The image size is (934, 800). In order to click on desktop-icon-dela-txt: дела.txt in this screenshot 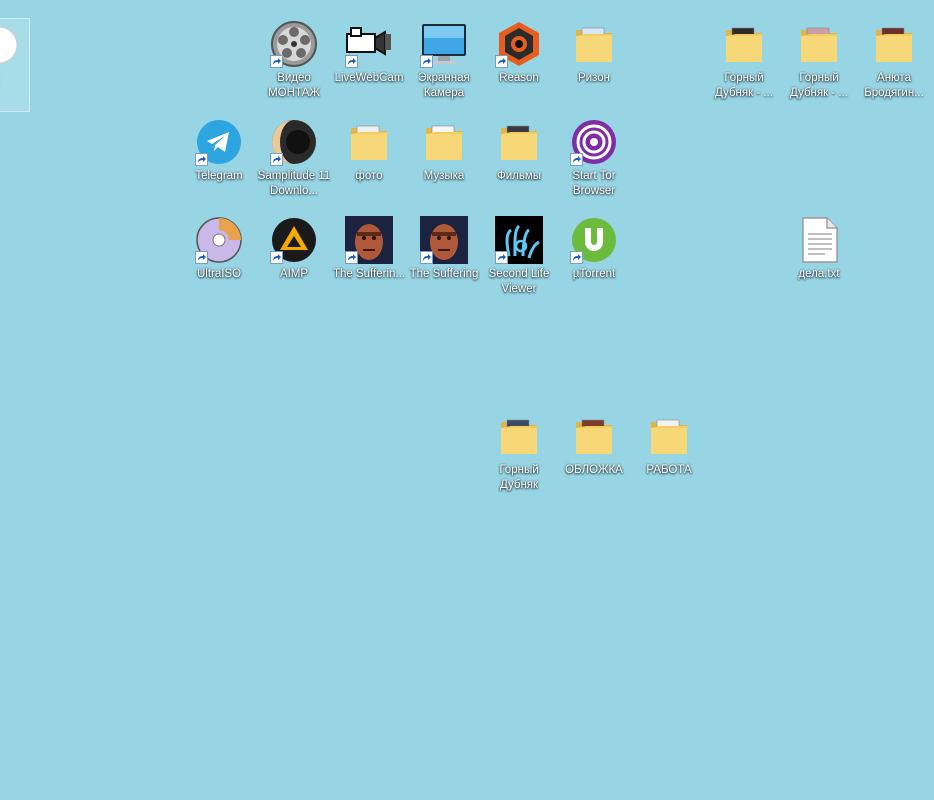, I will do `click(819, 261)`.